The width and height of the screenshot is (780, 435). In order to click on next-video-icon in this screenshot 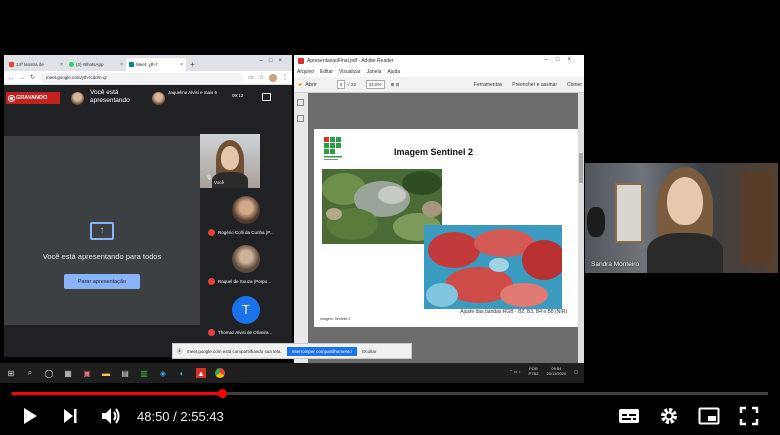, I will do `click(70, 416)`.